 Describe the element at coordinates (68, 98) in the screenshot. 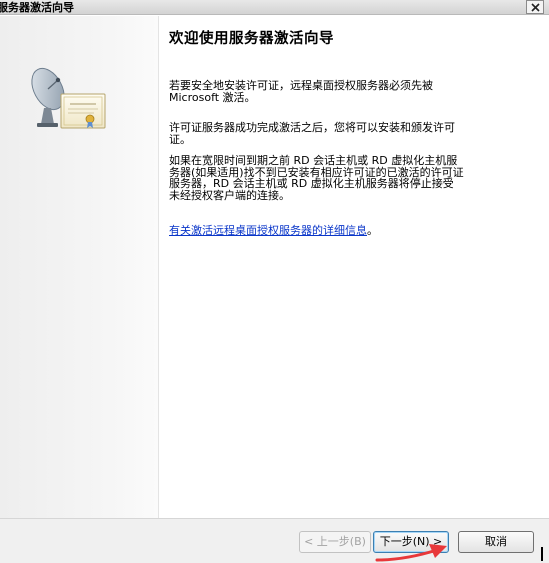

I see `satellite-certificate-icon` at that location.